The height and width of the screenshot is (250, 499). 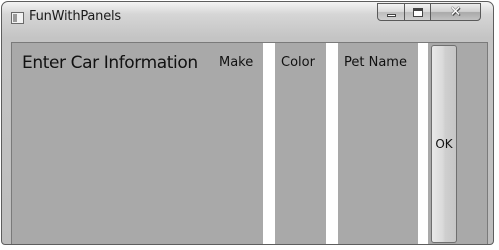 I want to click on ok-button: OK, so click(x=444, y=144).